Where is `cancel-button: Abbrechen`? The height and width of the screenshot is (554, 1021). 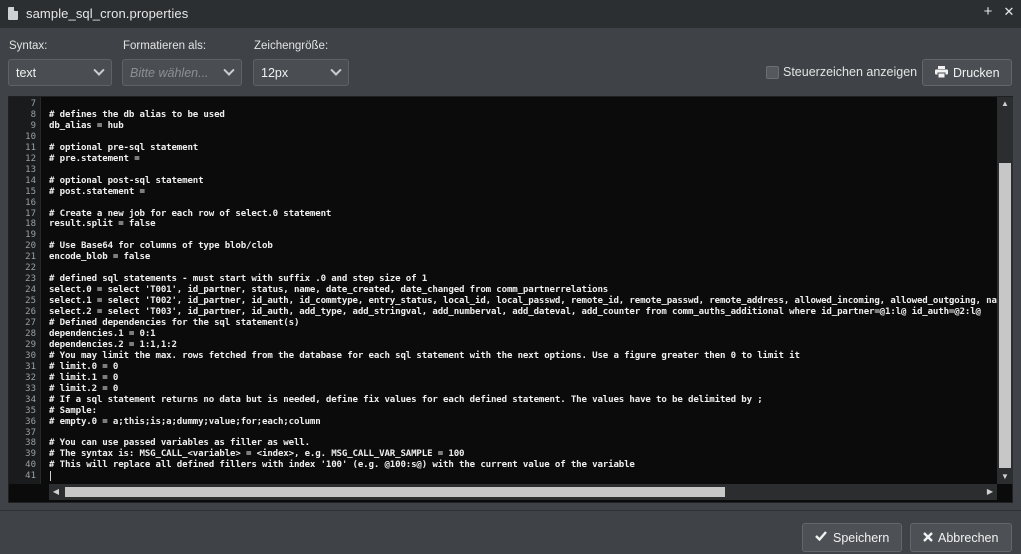 cancel-button: Abbrechen is located at coordinates (961, 537).